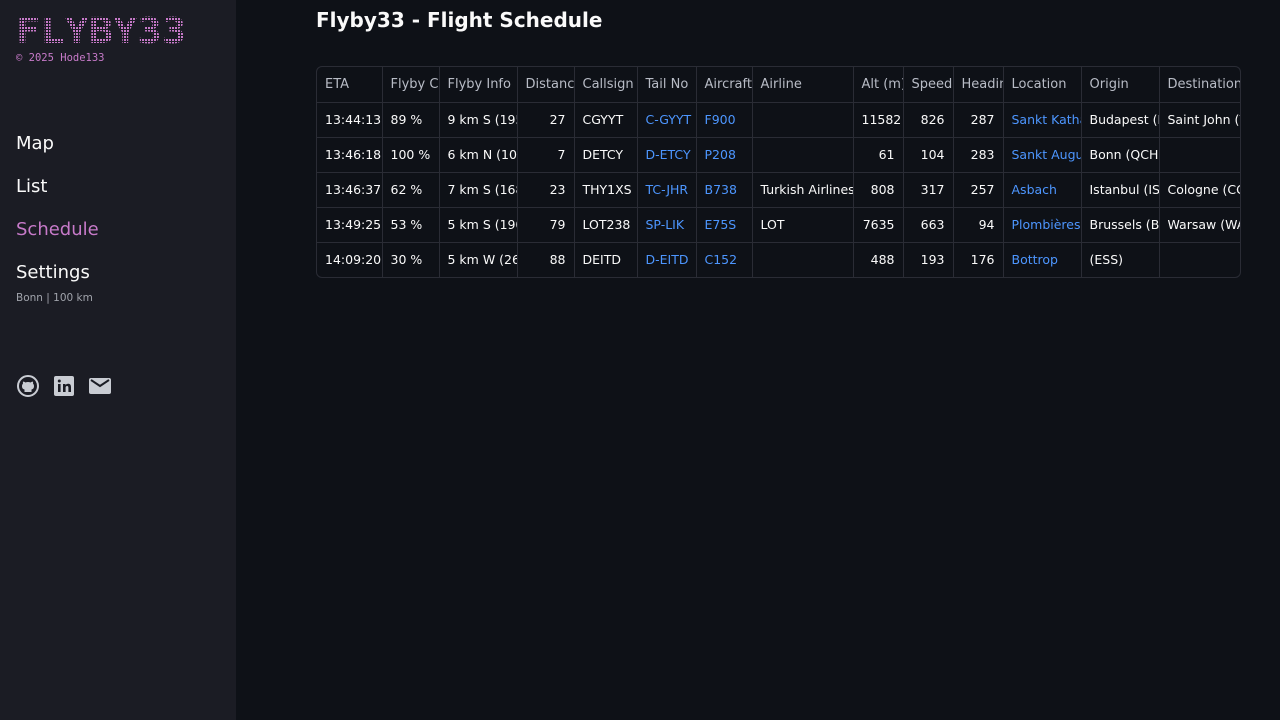 This screenshot has width=1280, height=720. I want to click on settings-summary: Bonn | 100 km, so click(54, 298).